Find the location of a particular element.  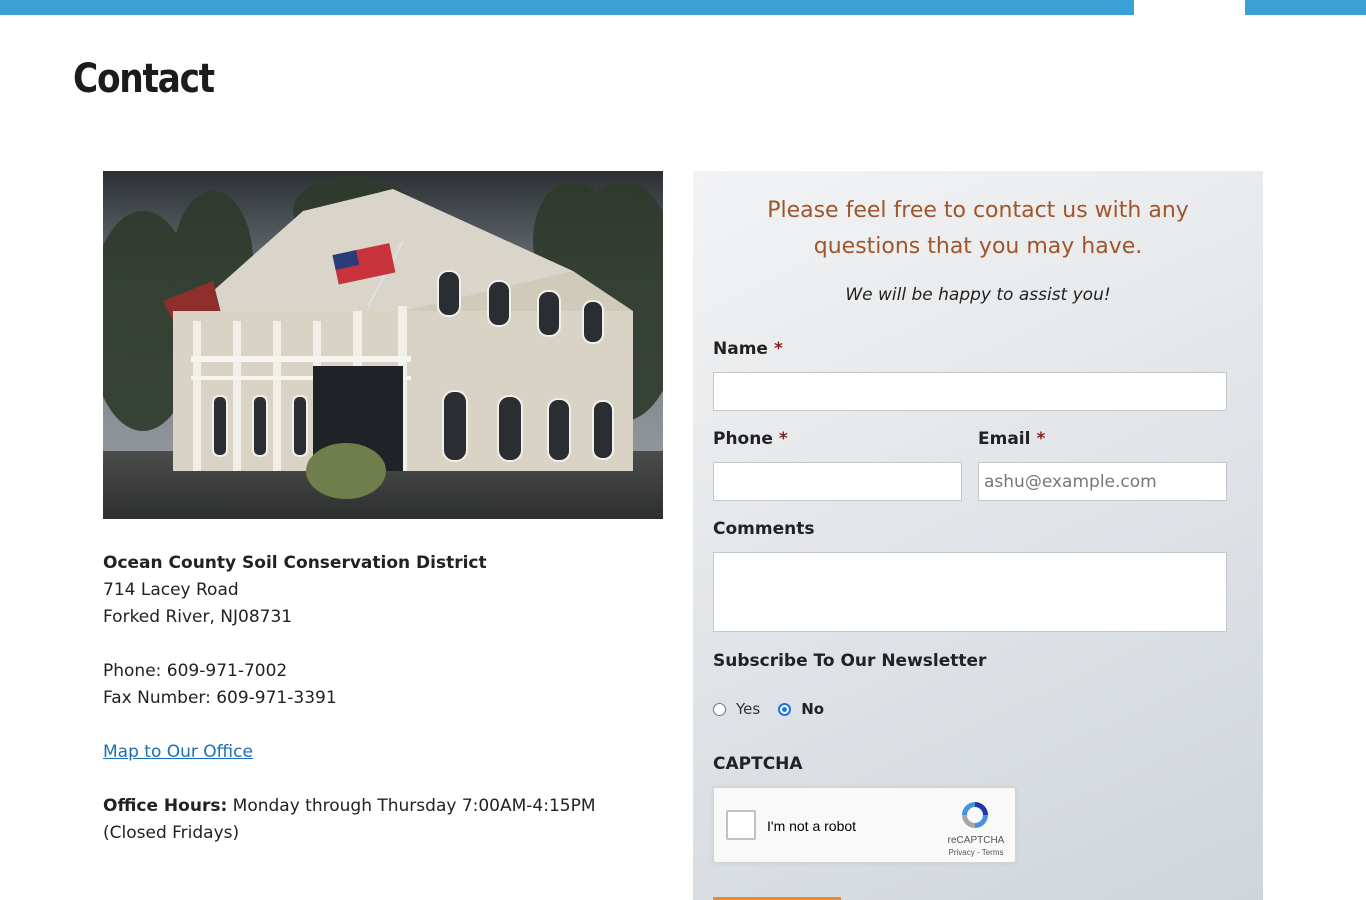

office-phone: Phone: 609-971-7002 is located at coordinates (195, 671).